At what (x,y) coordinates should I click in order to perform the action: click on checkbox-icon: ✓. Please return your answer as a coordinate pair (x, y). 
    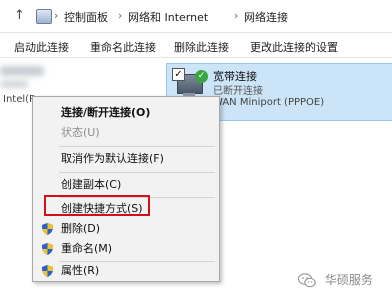
    Looking at the image, I should click on (178, 74).